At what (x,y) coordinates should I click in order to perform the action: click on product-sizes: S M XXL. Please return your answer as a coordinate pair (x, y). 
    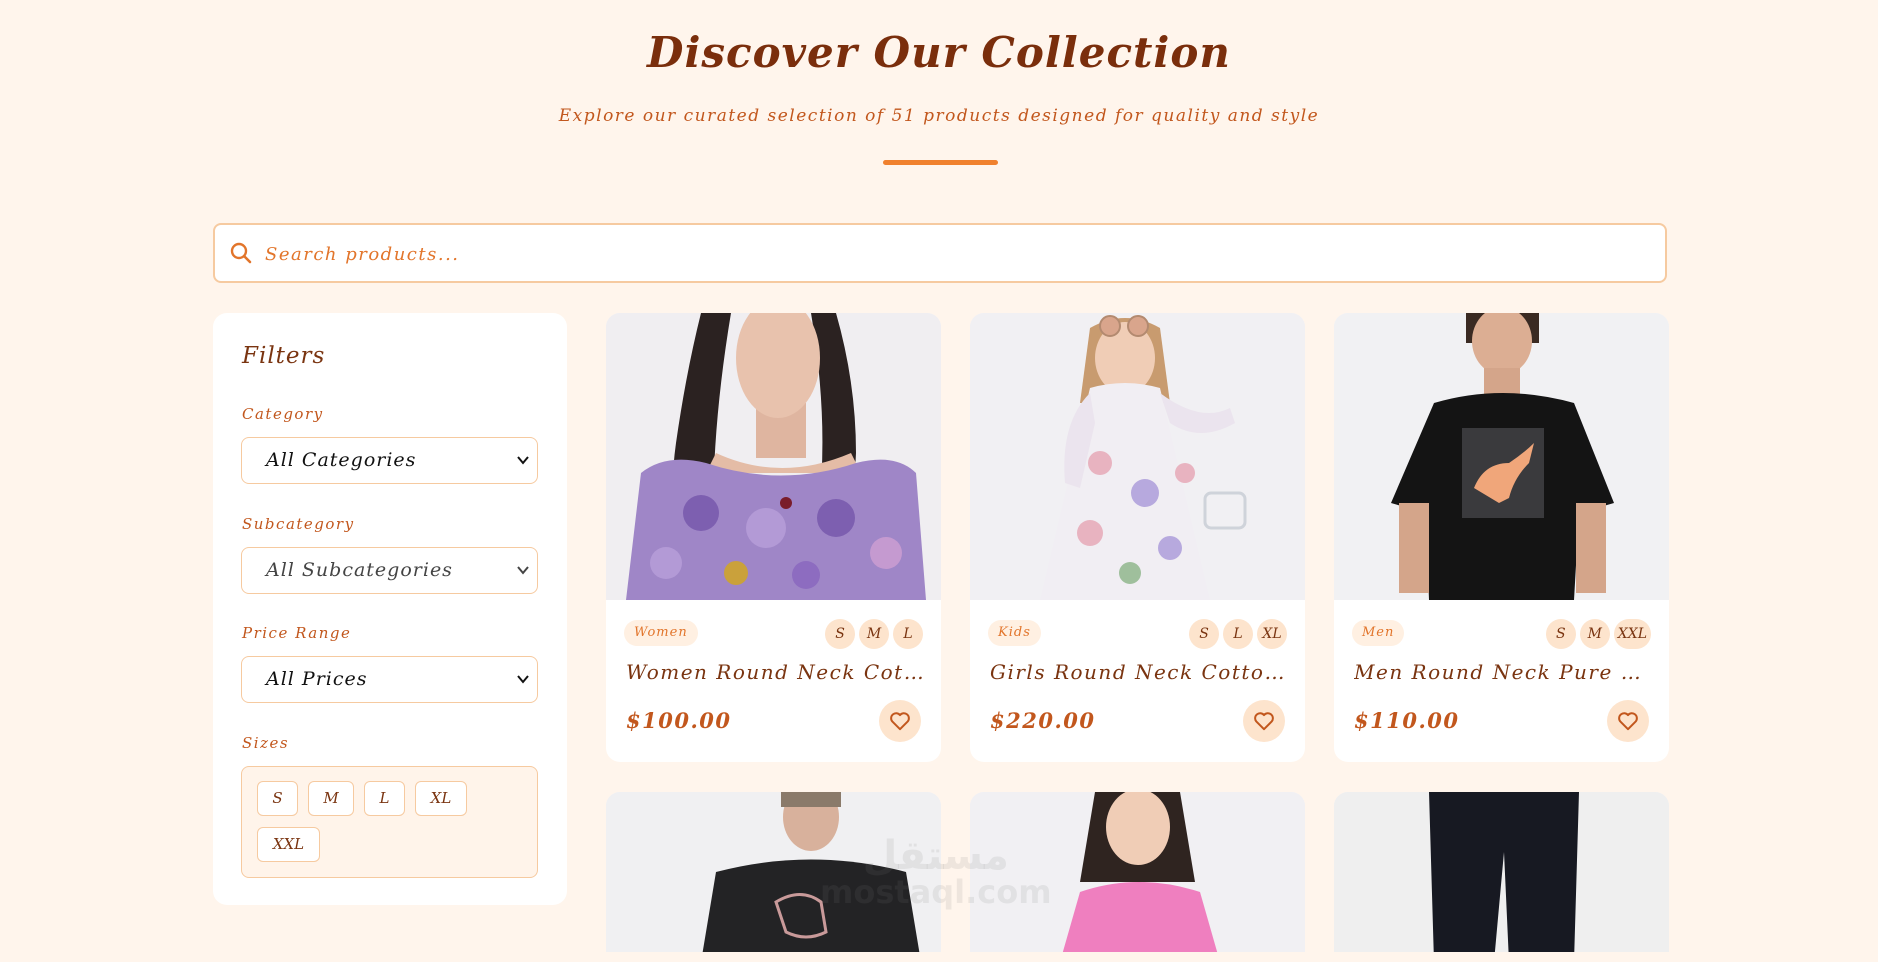
    Looking at the image, I should click on (1598, 634).